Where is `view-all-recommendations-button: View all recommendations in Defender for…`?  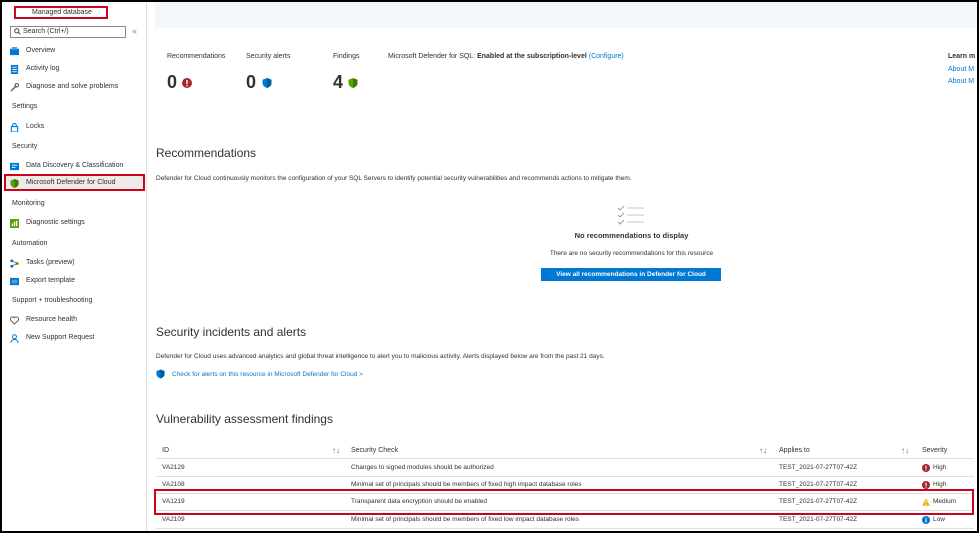
view-all-recommendations-button: View all recommendations in Defender for… is located at coordinates (631, 274).